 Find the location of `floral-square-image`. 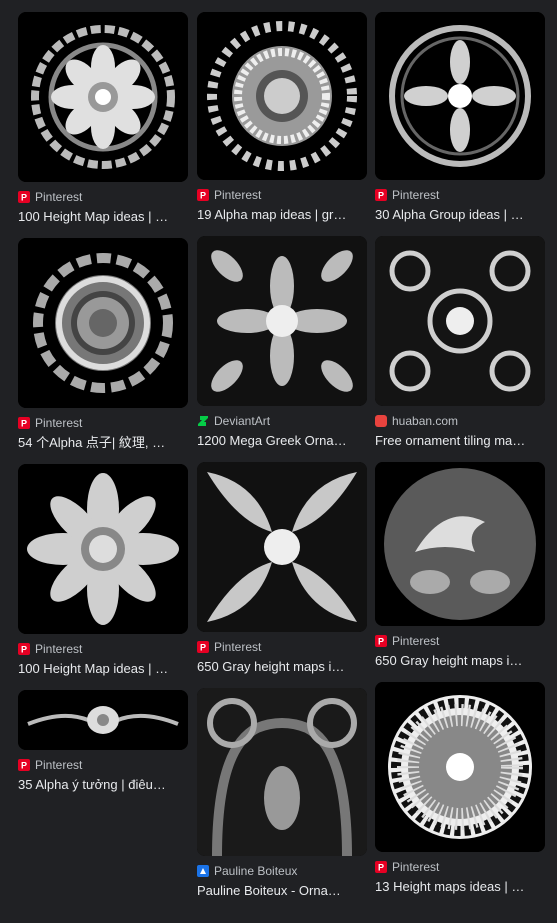

floral-square-image is located at coordinates (282, 321).